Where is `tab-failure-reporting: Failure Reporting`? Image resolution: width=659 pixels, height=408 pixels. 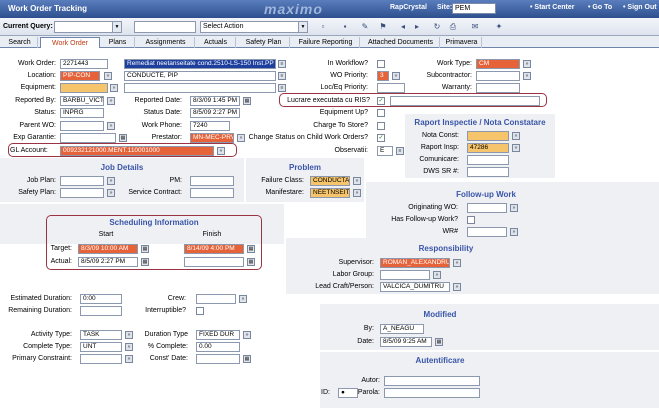
tab-failure-reporting: Failure Reporting is located at coordinates (326, 42).